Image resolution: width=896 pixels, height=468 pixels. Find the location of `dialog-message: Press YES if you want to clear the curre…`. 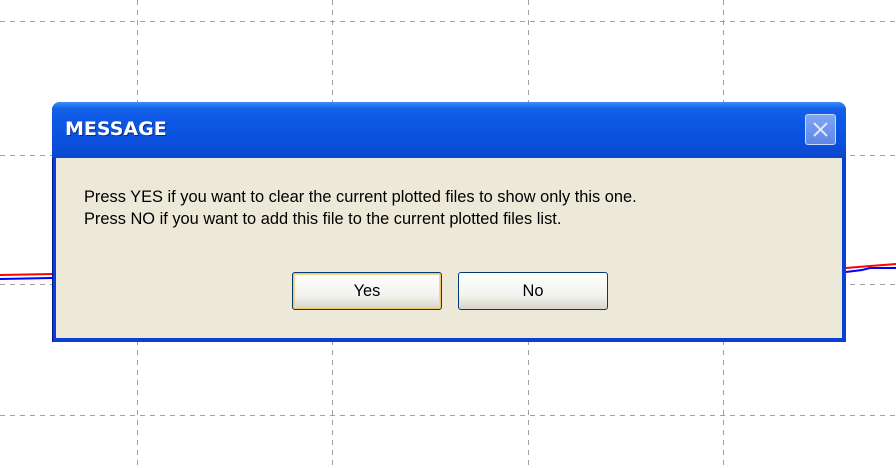

dialog-message: Press YES if you want to clear the curre… is located at coordinates (360, 208).